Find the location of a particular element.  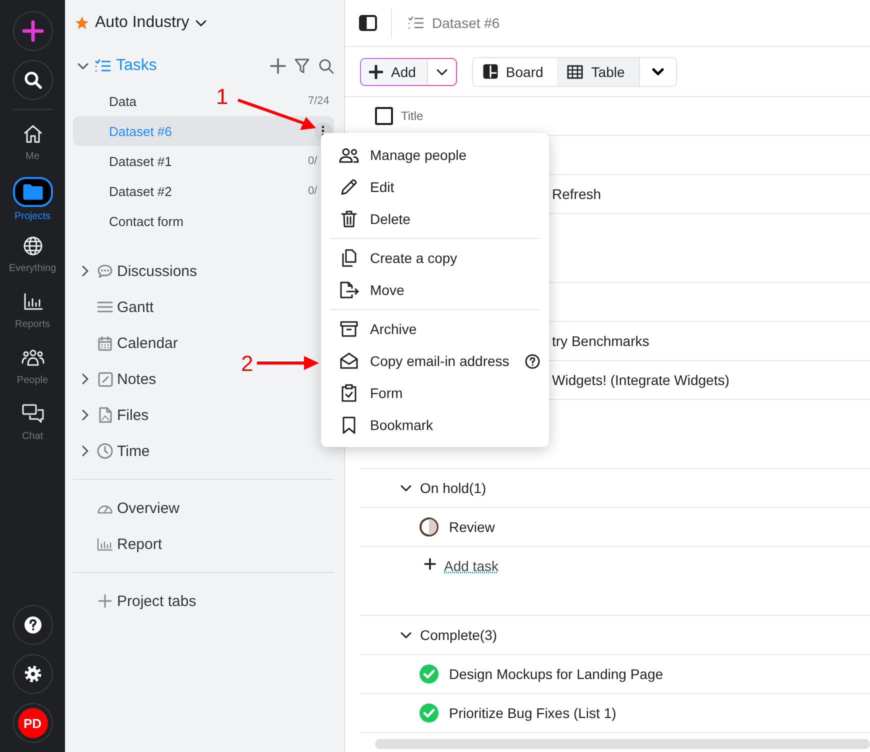

task-title: Review is located at coordinates (472, 527).